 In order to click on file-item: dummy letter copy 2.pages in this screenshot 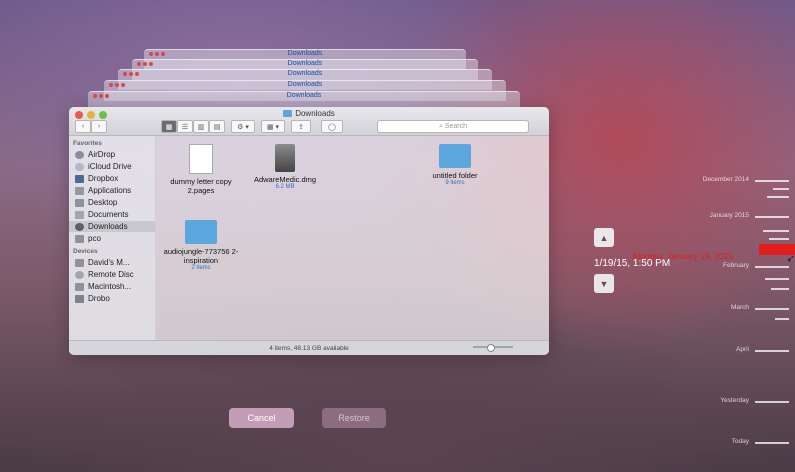, I will do `click(201, 169)`.